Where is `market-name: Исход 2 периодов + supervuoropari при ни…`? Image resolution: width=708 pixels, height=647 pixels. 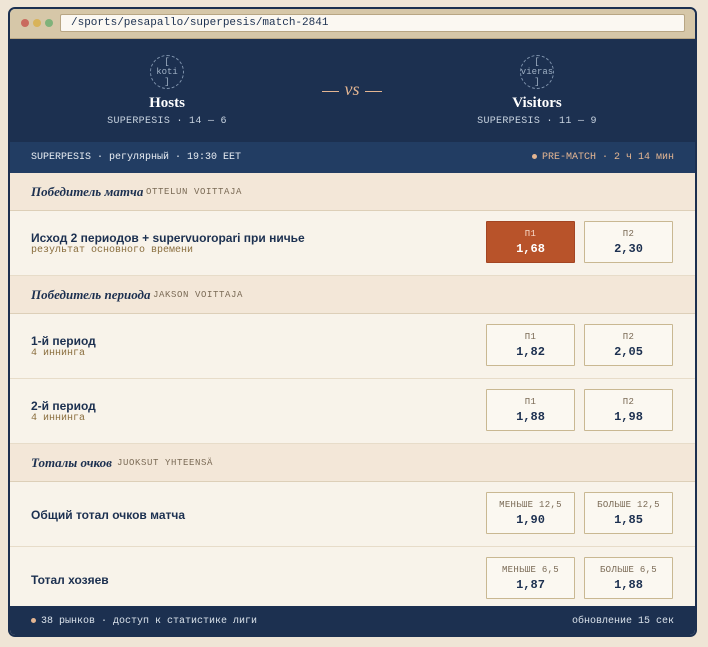
market-name: Исход 2 периодов + supervuoropari при ни… is located at coordinates (168, 238).